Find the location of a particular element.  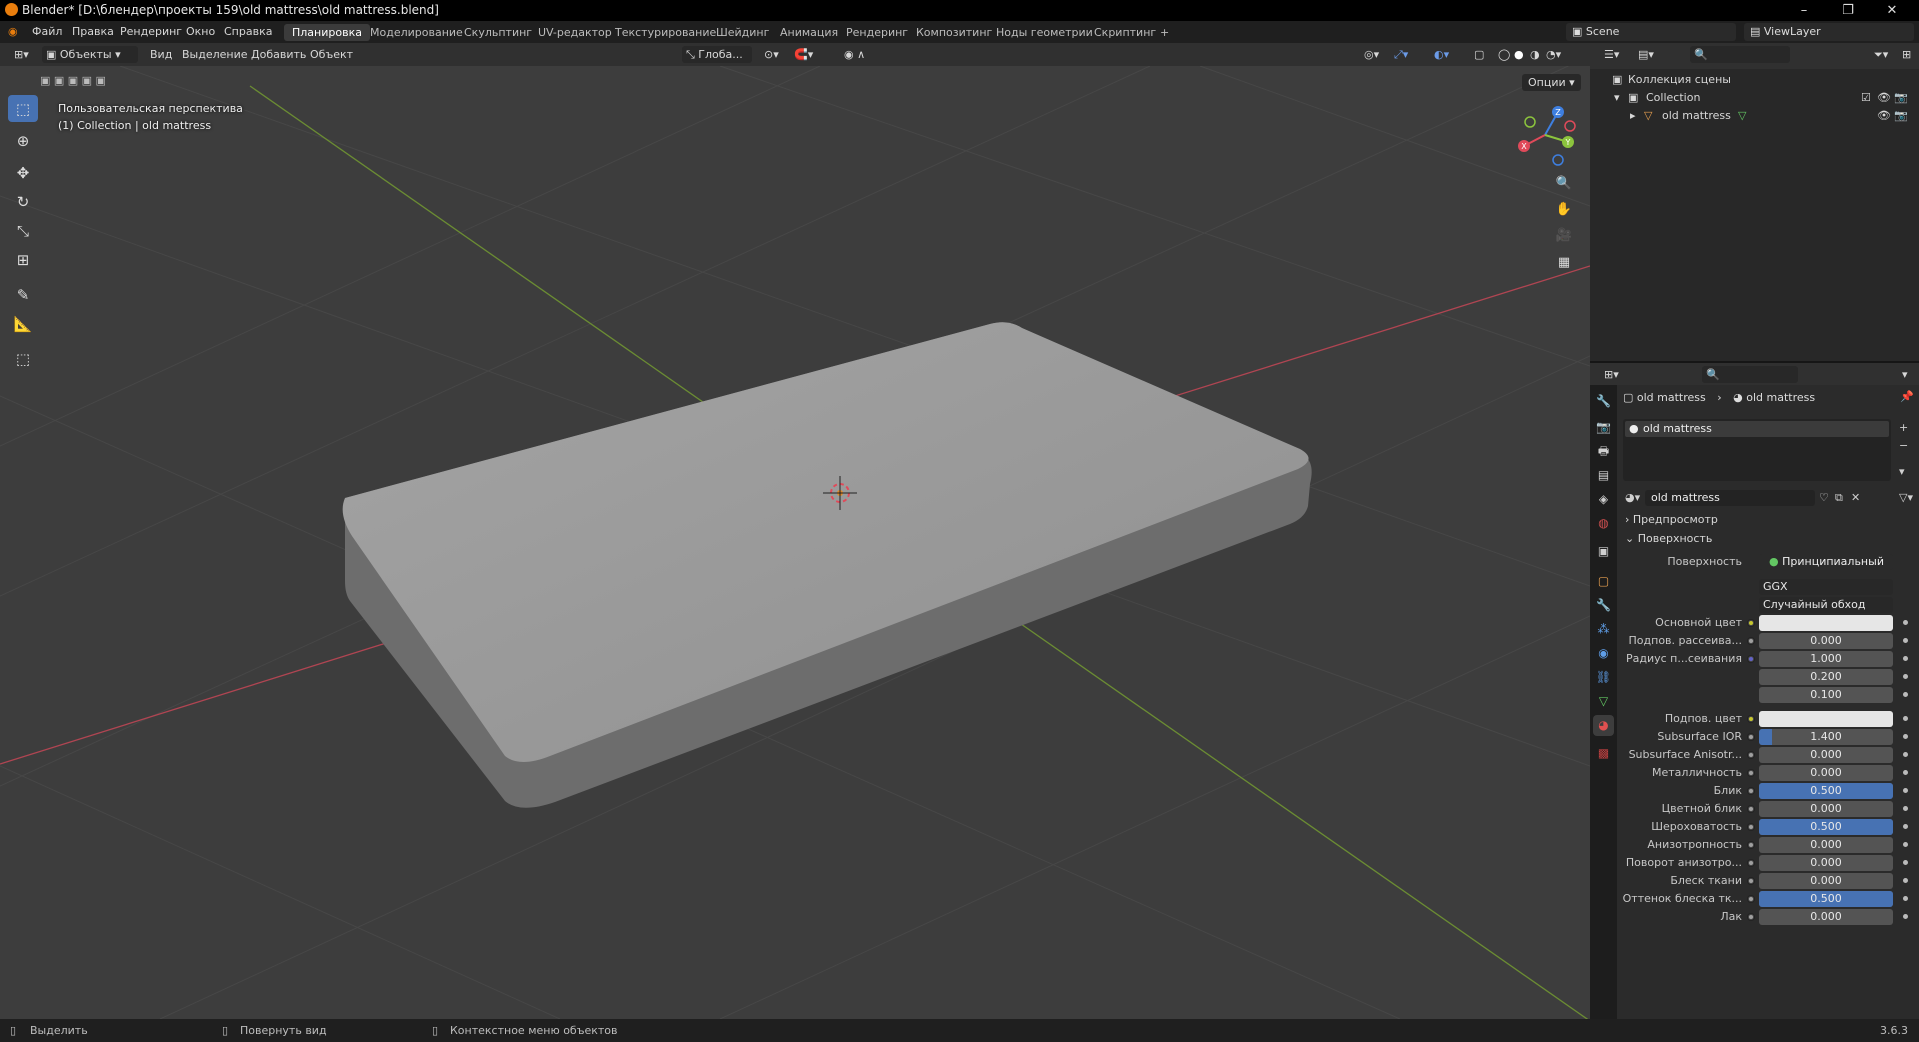

unlink-icon: ✕ is located at coordinates (1855, 497).